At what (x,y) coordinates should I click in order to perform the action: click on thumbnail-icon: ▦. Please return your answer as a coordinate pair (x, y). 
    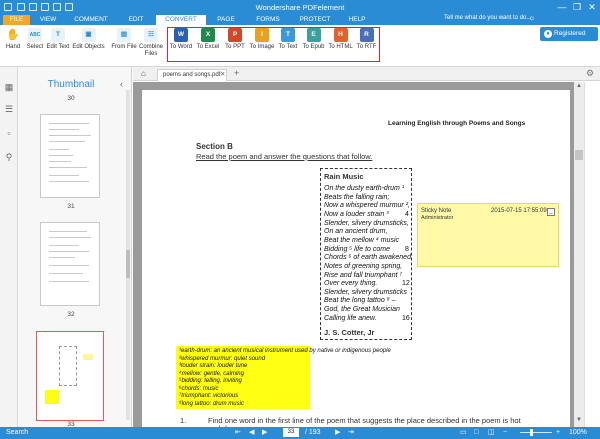
    Looking at the image, I should click on (9, 87).